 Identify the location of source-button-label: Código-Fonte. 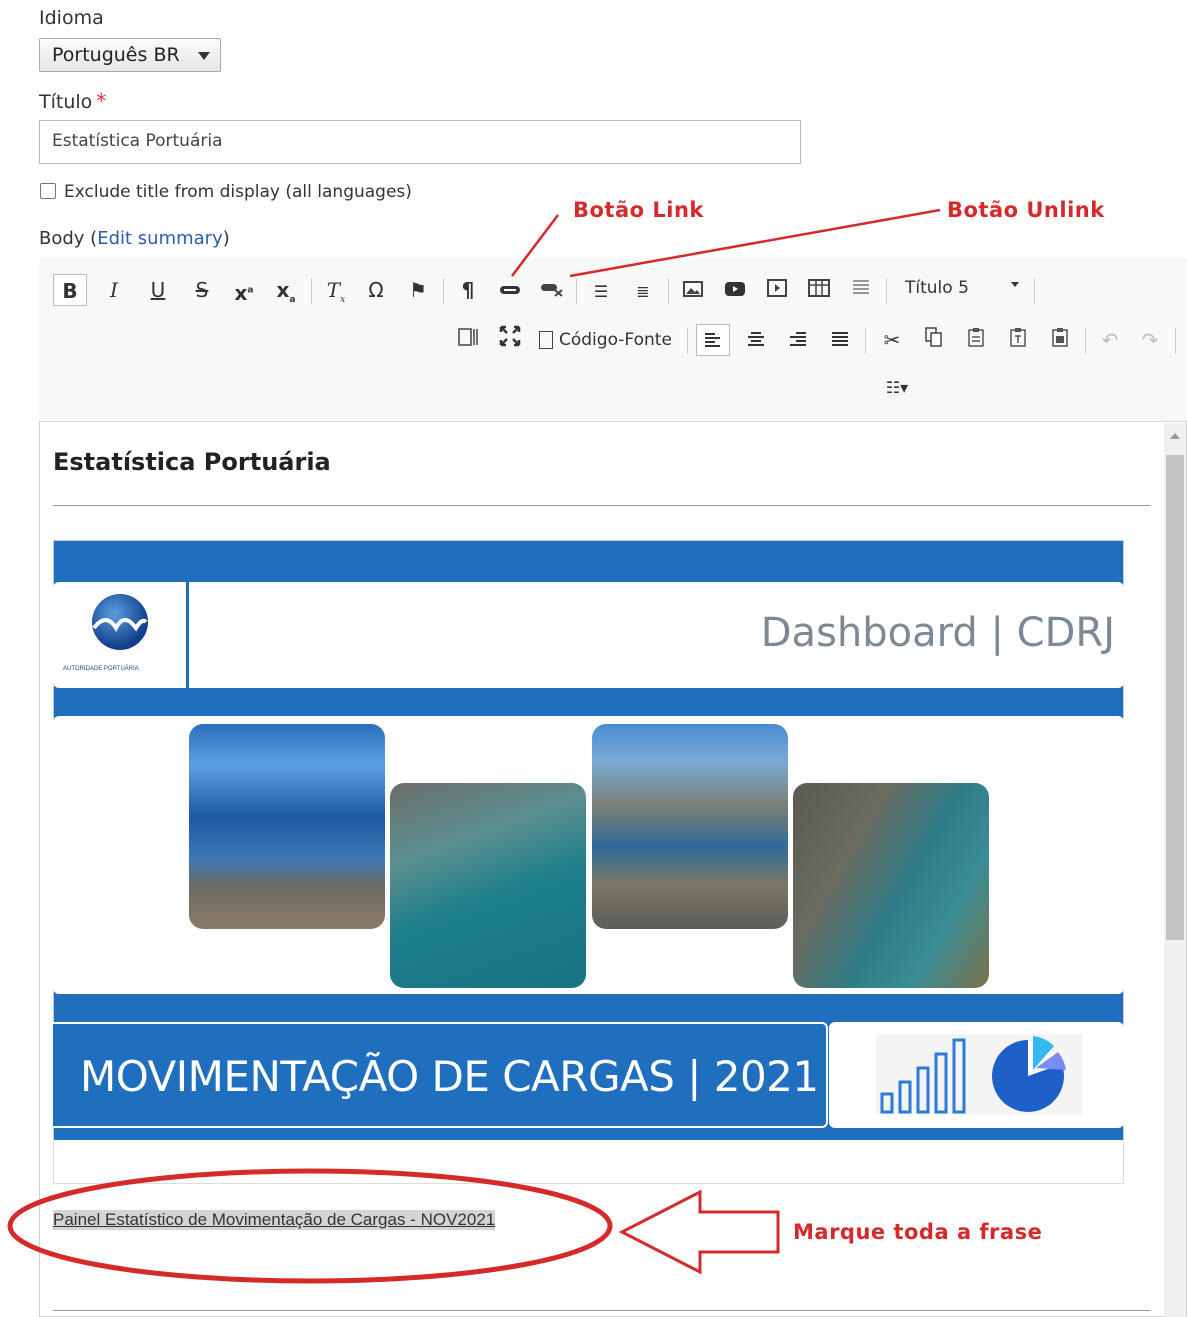
(615, 340).